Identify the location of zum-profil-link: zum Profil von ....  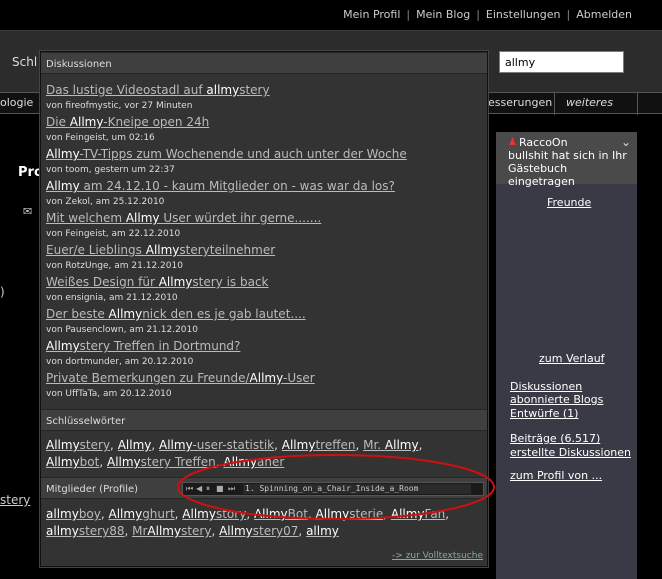
(556, 475).